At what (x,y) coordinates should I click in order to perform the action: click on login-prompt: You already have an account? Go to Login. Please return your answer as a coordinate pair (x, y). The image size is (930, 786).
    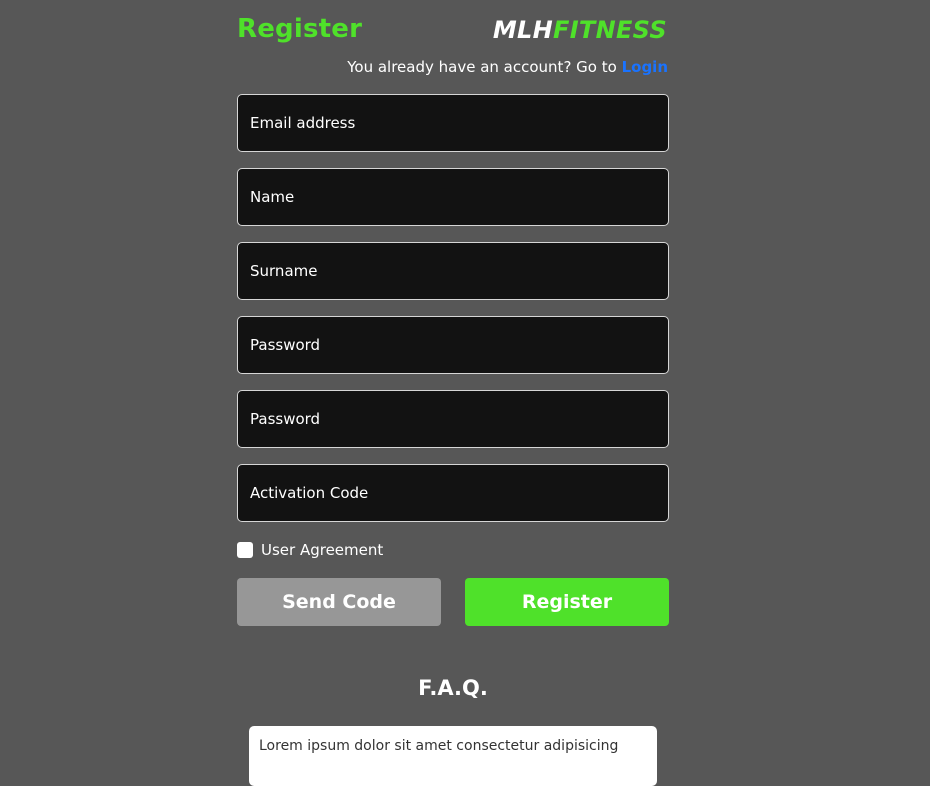
    Looking at the image, I should click on (507, 67).